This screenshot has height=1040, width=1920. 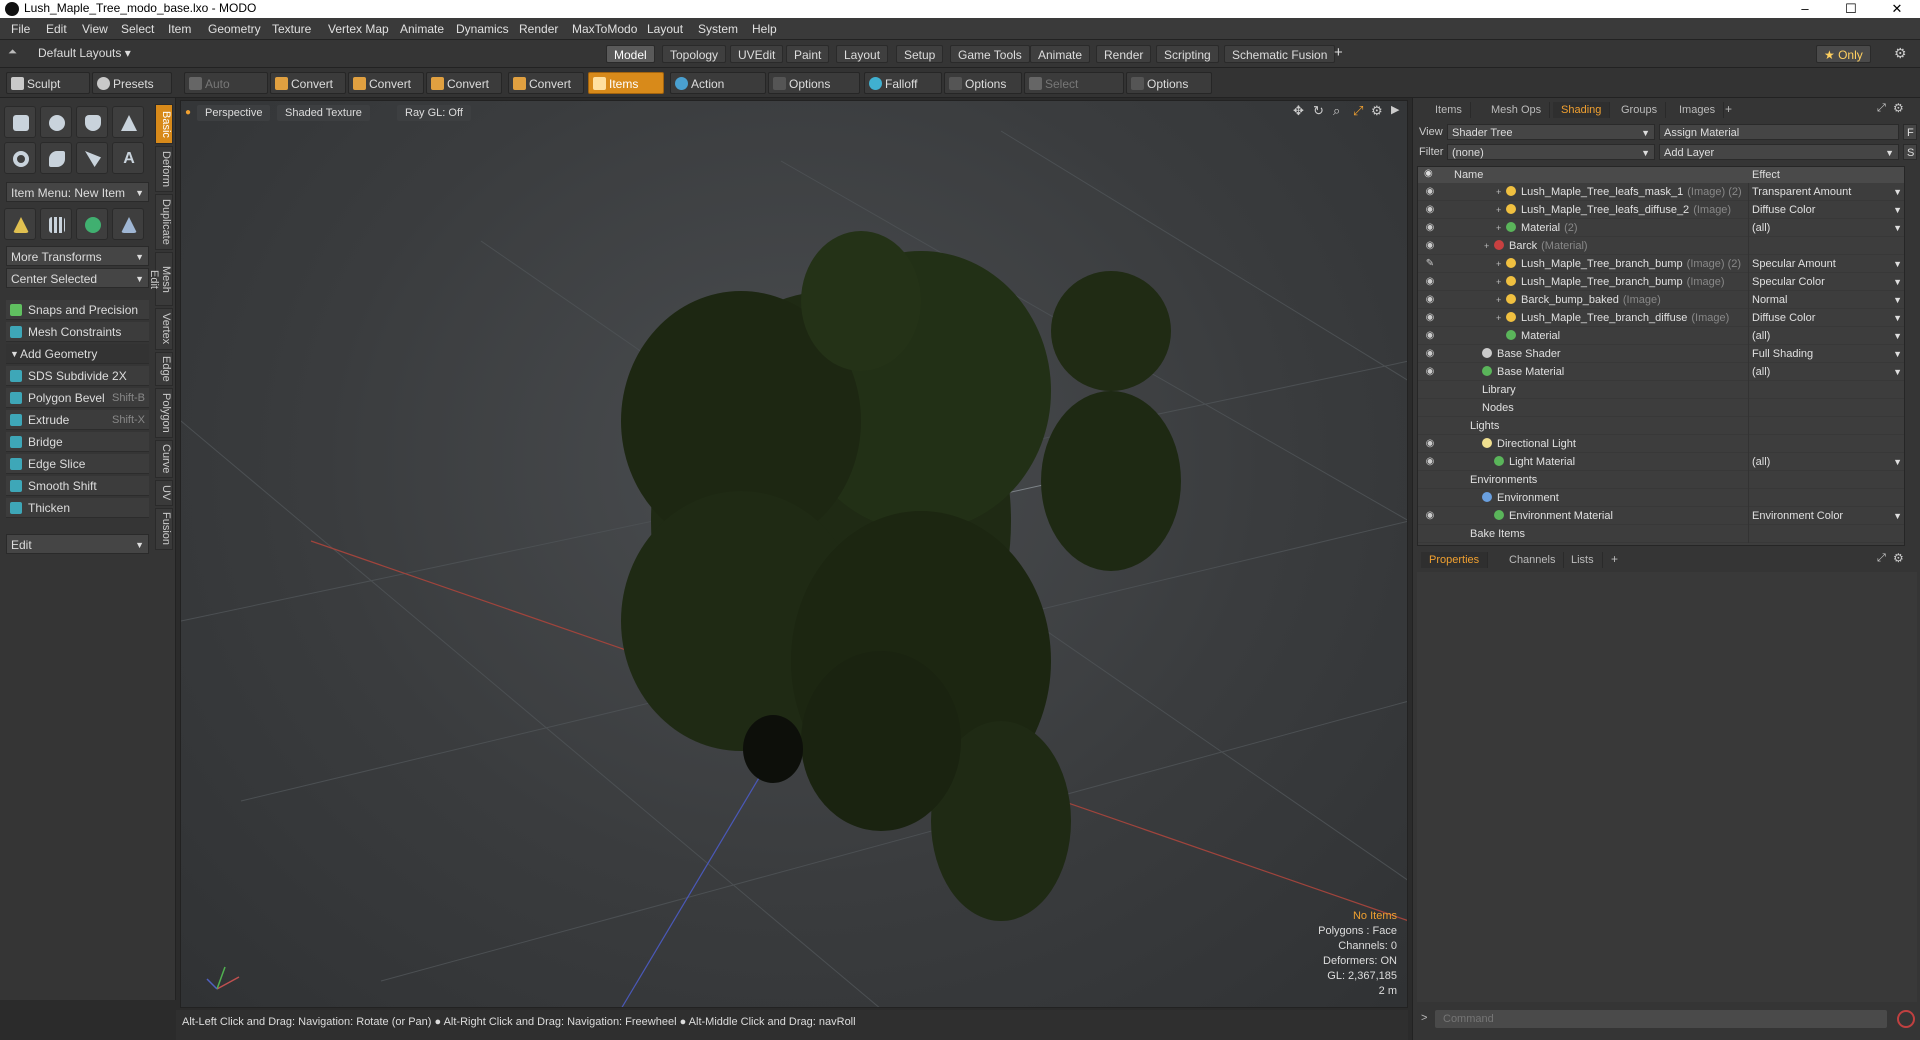 I want to click on options-button-3: Options, so click(x=1169, y=83).